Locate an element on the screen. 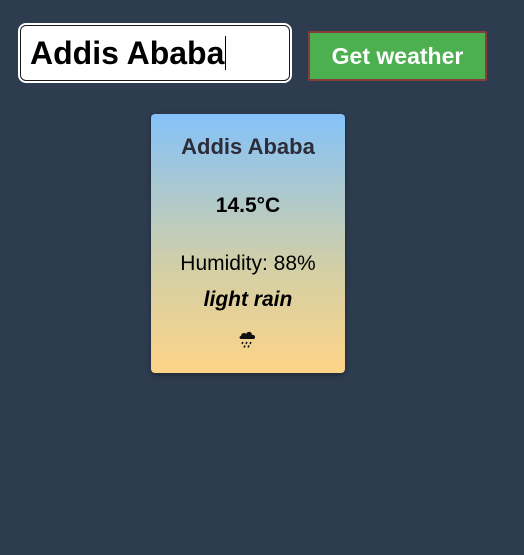 This screenshot has height=555, width=524. text-caret is located at coordinates (225, 53).